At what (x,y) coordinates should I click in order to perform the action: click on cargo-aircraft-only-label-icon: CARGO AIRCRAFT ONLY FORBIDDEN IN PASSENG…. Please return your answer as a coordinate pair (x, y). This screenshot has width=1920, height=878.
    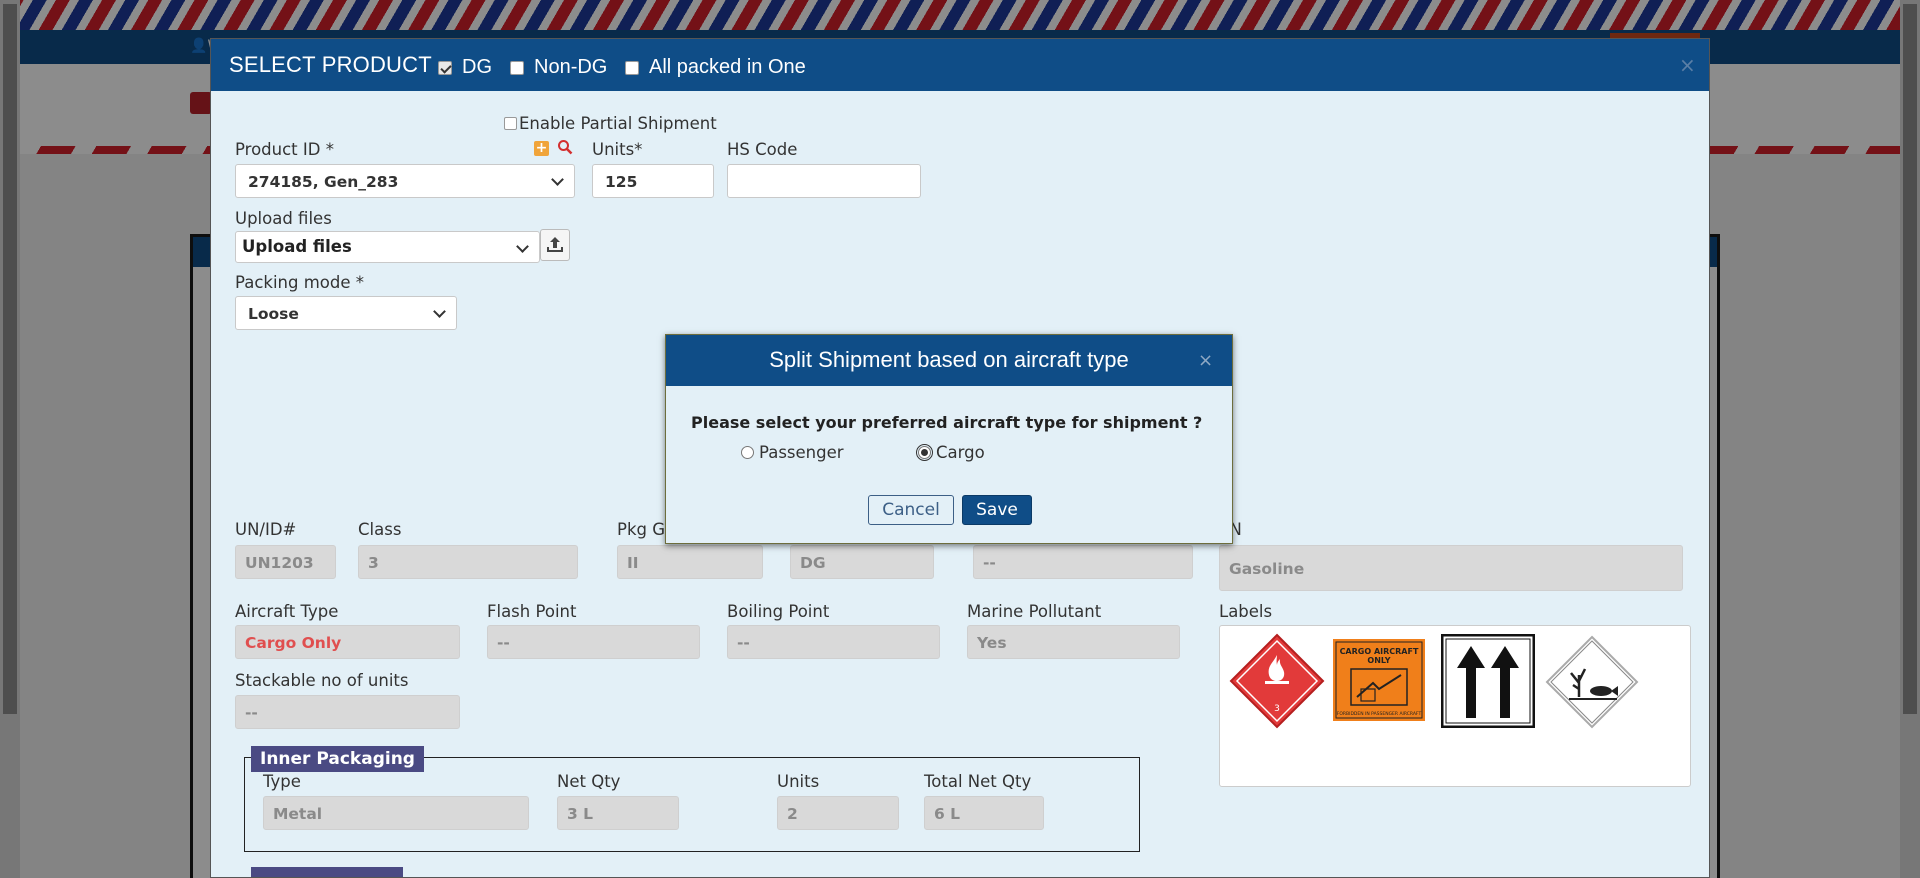
    Looking at the image, I should click on (1379, 680).